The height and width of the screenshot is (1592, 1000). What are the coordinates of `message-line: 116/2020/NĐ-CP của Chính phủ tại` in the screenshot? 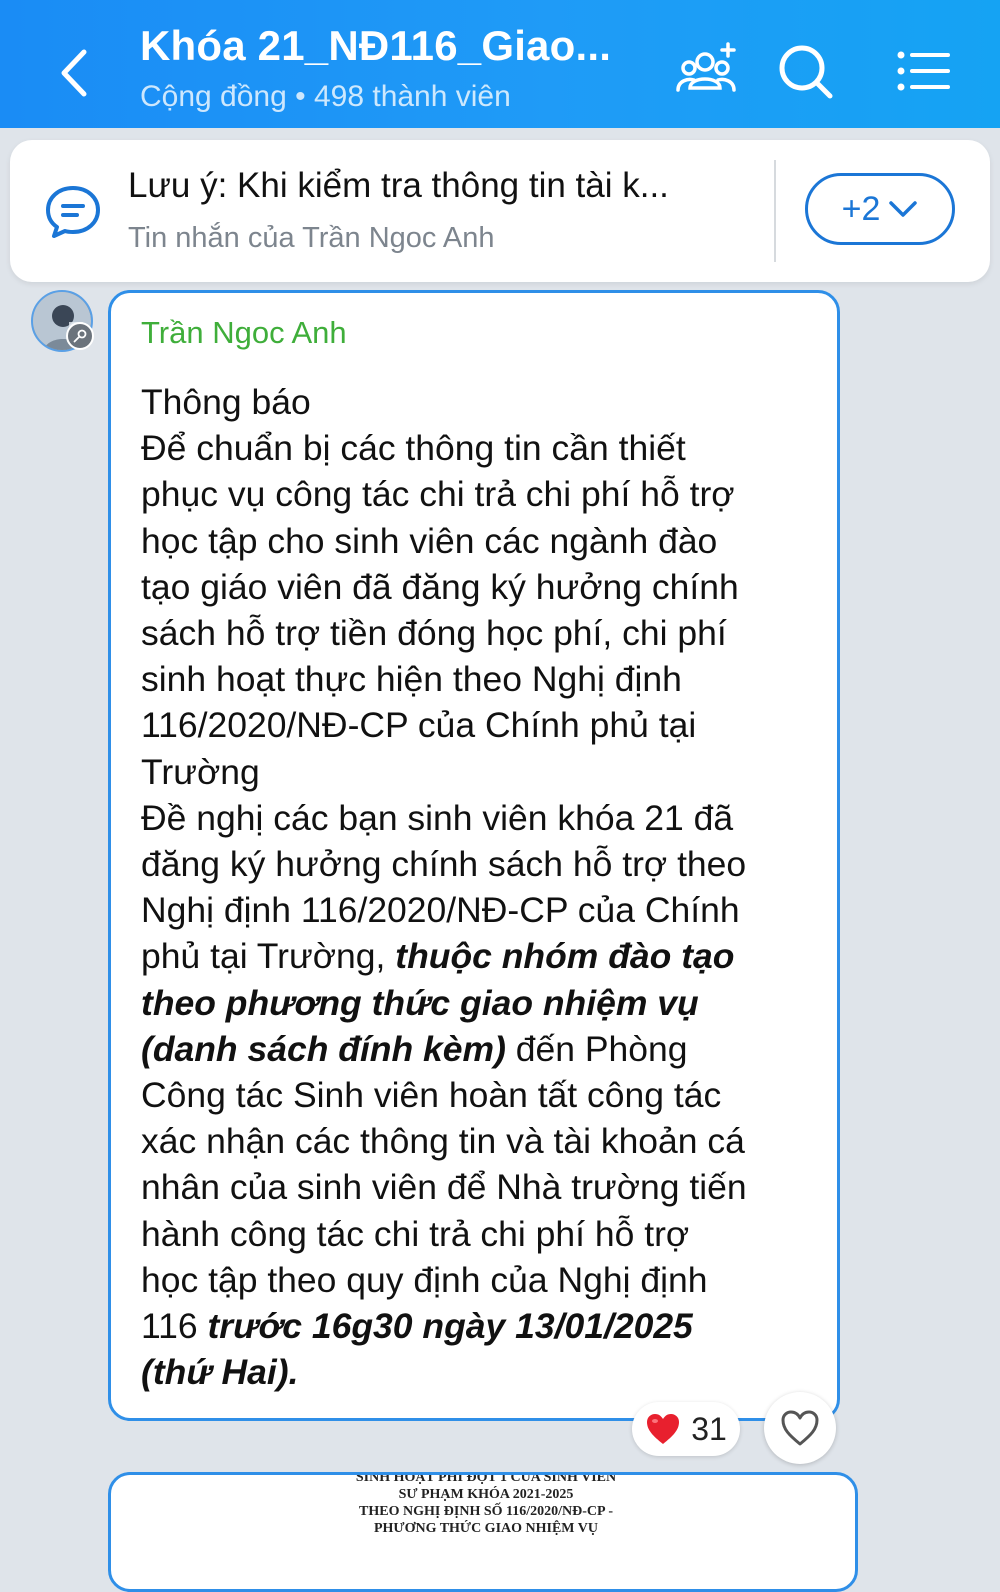 It's located at (419, 725).